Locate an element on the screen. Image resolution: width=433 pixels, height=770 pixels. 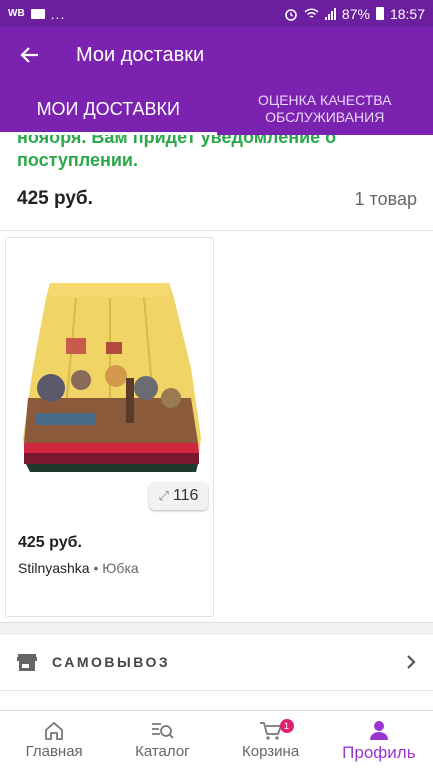
arrow-left-icon is located at coordinates (29, 55).